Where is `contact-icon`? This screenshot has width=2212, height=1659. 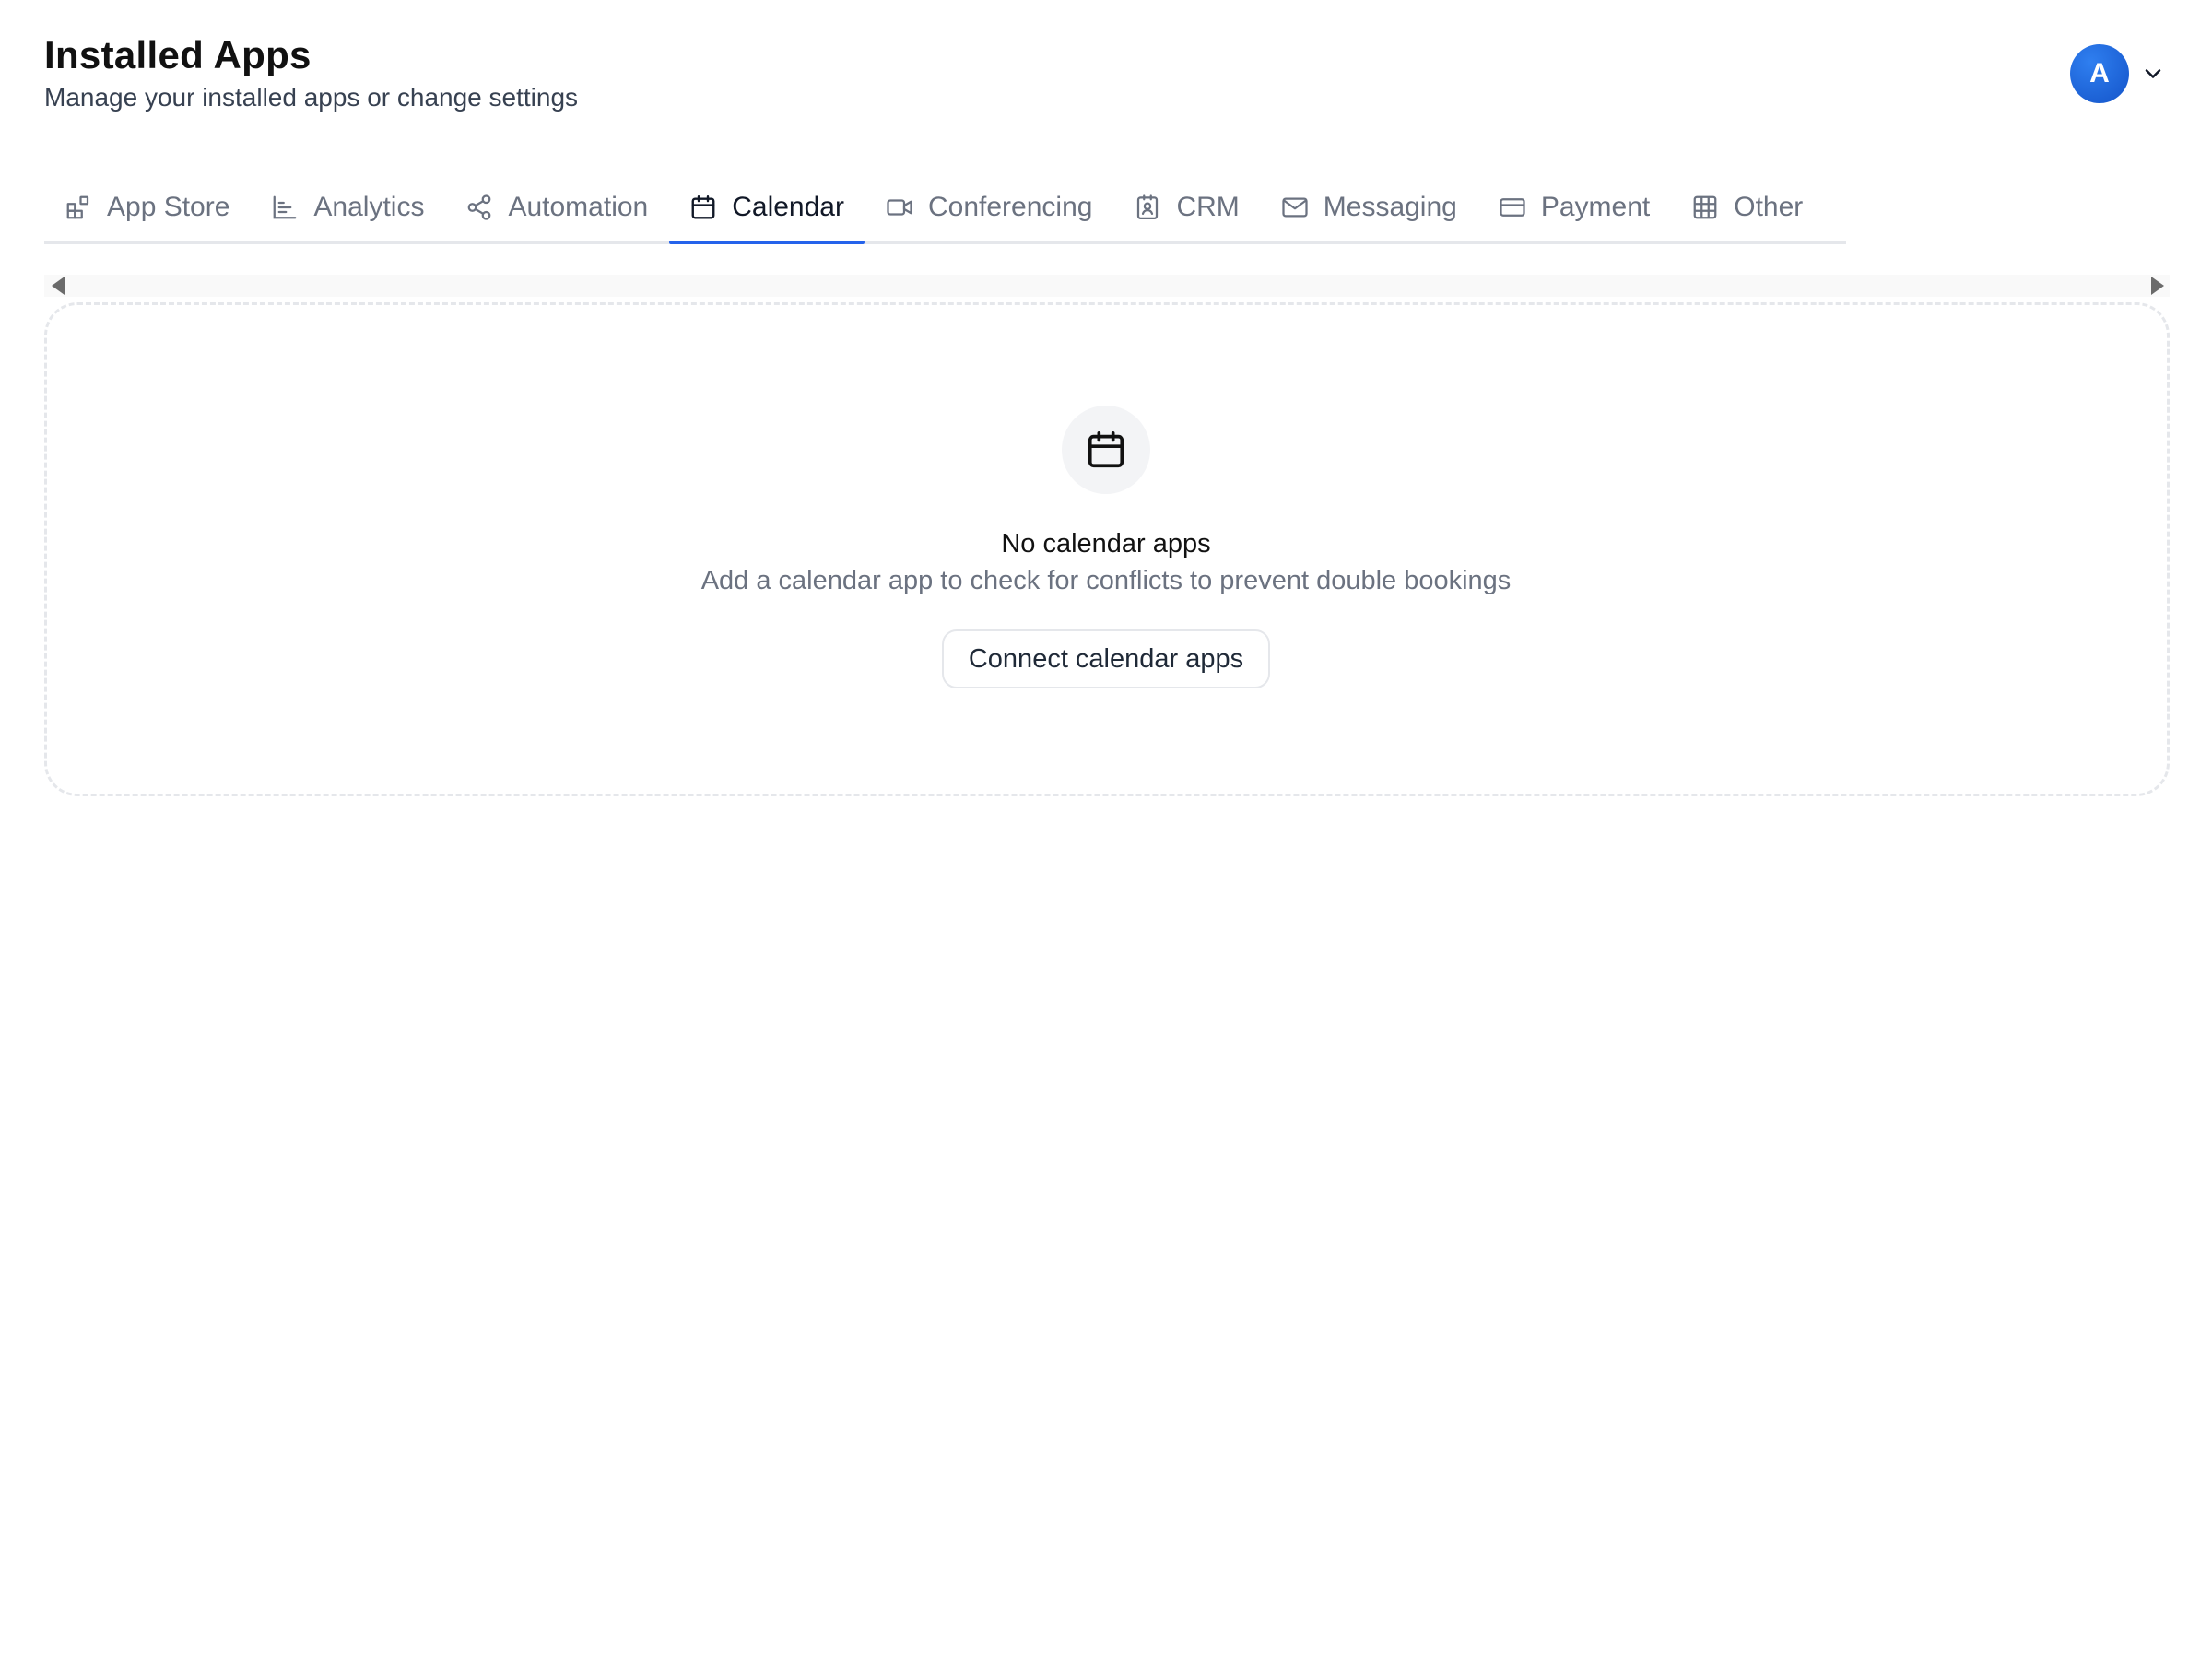
contact-icon is located at coordinates (1148, 206).